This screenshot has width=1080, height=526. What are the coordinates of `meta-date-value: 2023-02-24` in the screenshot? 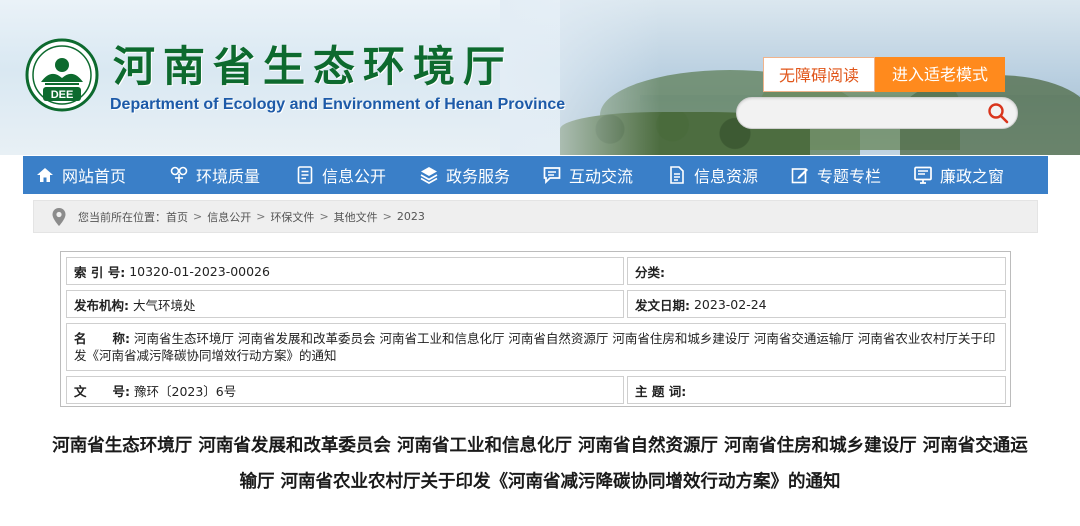 It's located at (730, 304).